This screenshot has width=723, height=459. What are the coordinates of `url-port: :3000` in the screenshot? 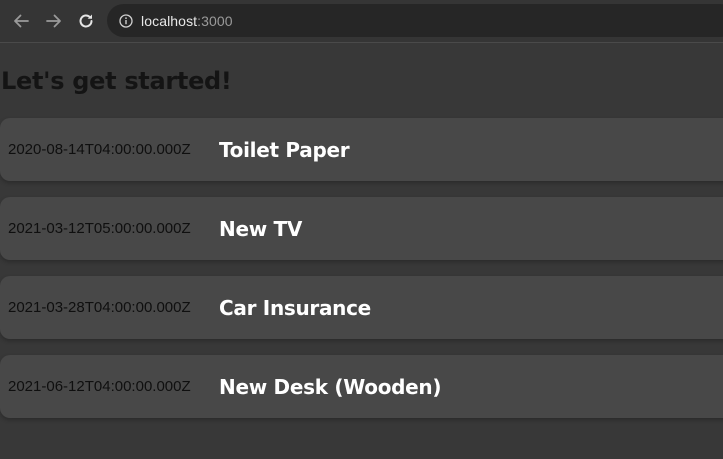 It's located at (215, 20).